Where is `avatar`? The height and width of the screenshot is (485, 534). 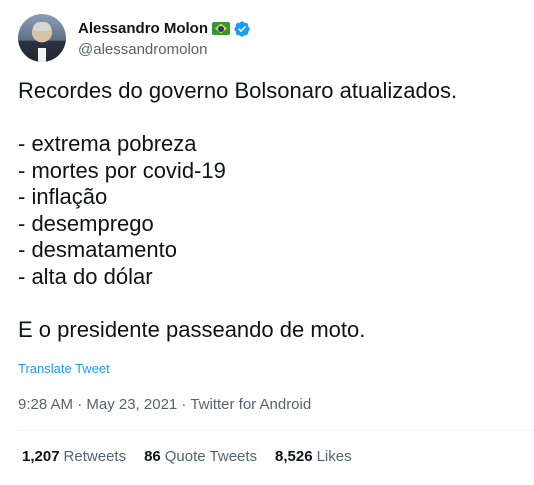
avatar is located at coordinates (42, 38).